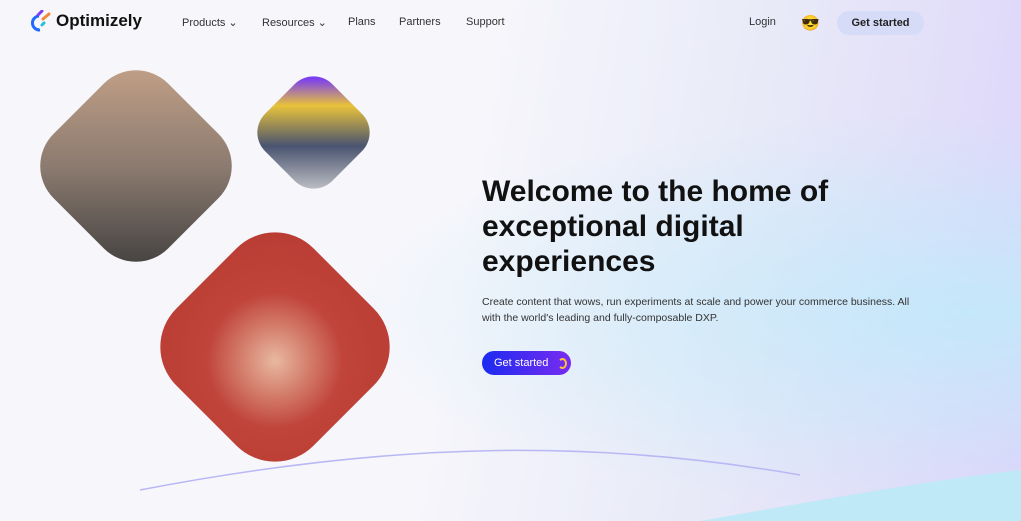  What do you see at coordinates (880, 23) in the screenshot?
I see `get-started-header-button: Get started` at bounding box center [880, 23].